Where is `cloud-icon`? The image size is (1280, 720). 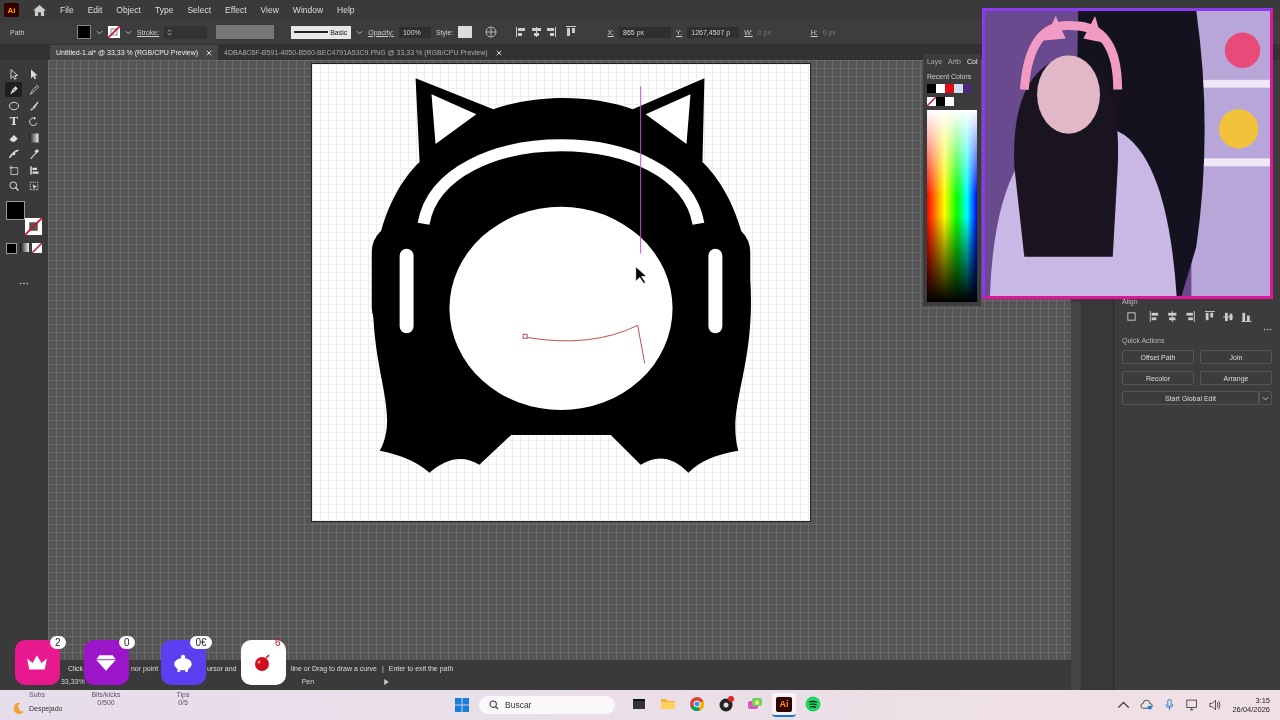 cloud-icon is located at coordinates (1147, 705).